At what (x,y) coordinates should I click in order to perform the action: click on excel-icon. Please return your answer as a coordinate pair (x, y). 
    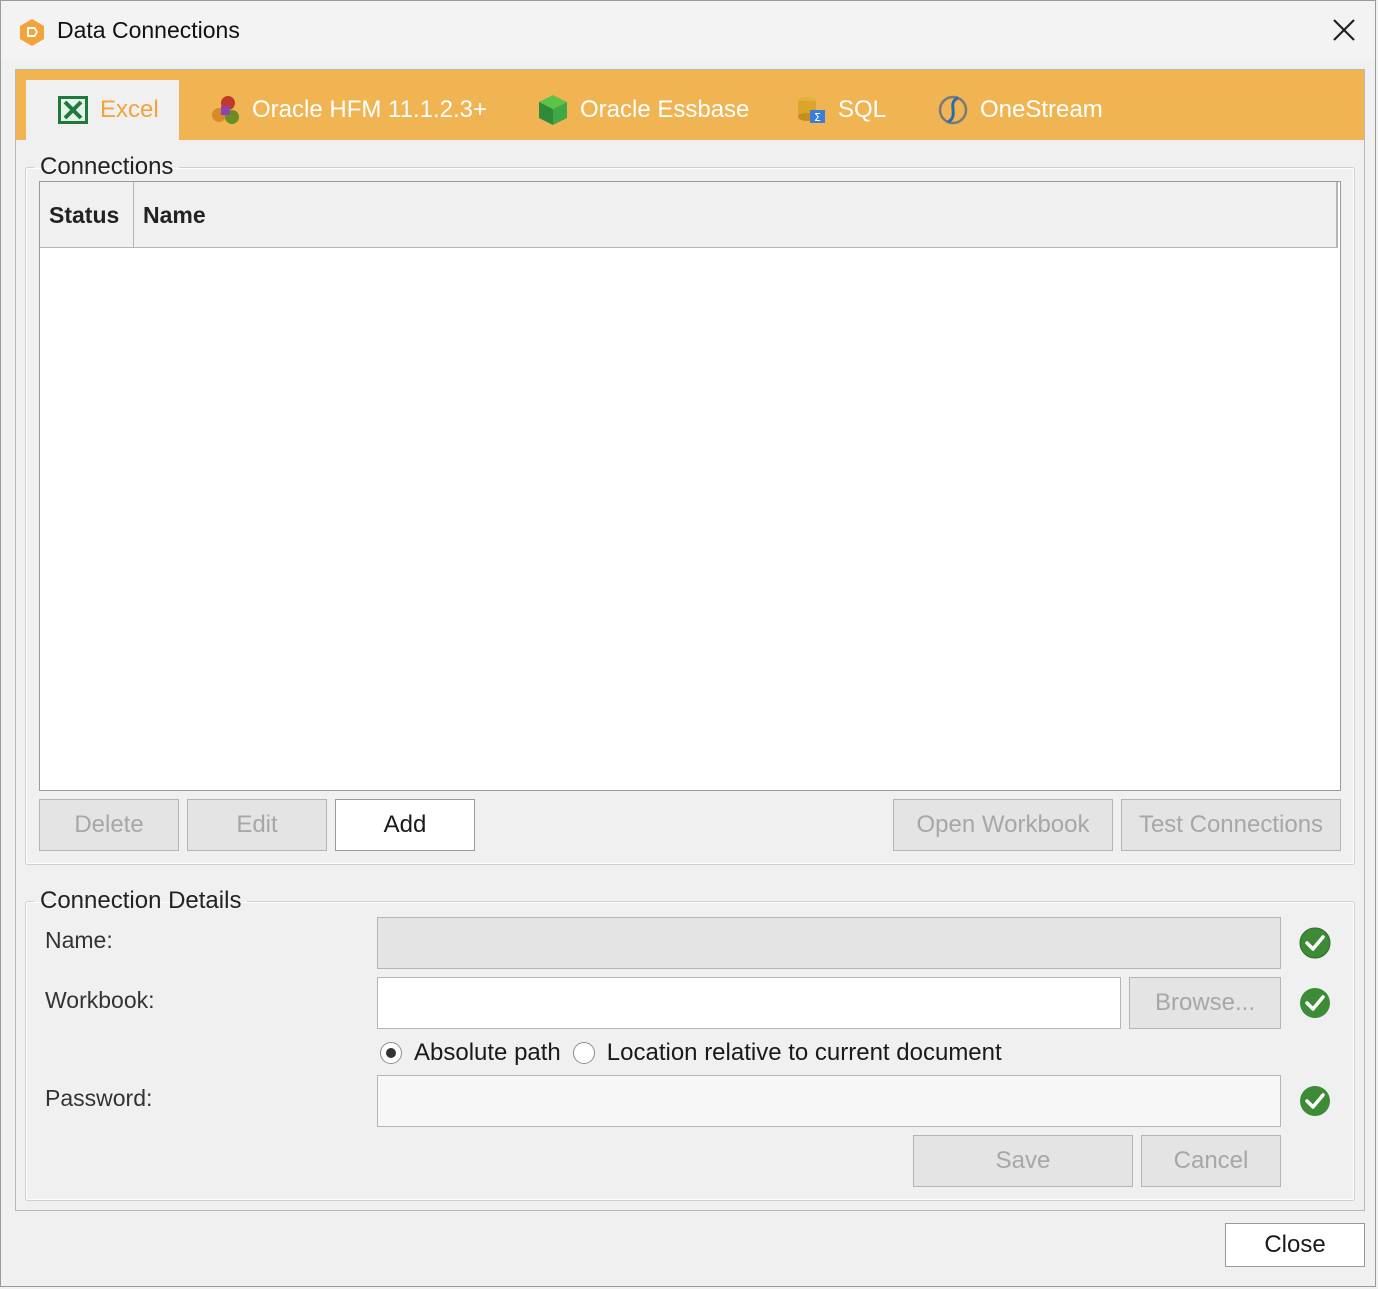
    Looking at the image, I should click on (73, 110).